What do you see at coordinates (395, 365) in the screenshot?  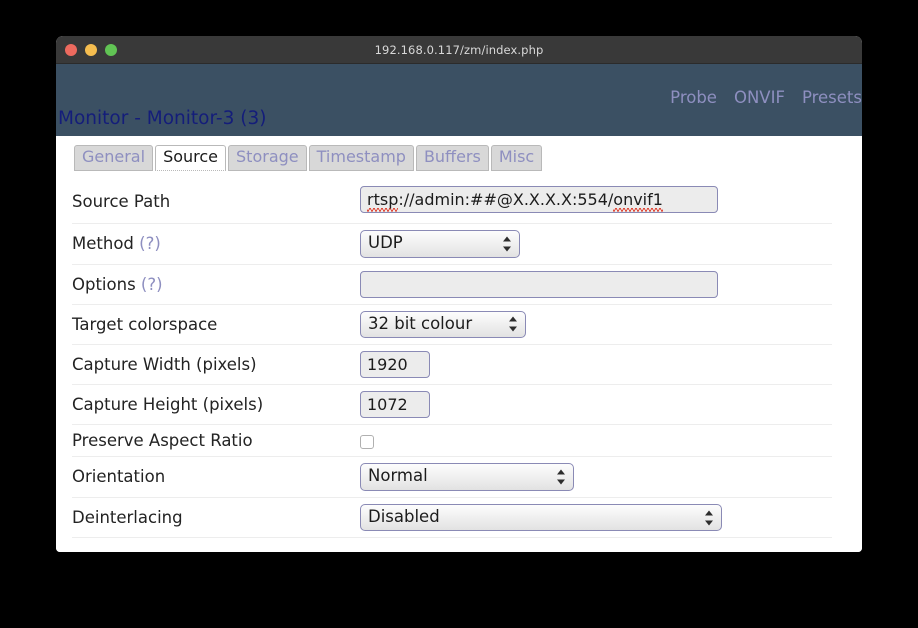 I see `capture-width-input` at bounding box center [395, 365].